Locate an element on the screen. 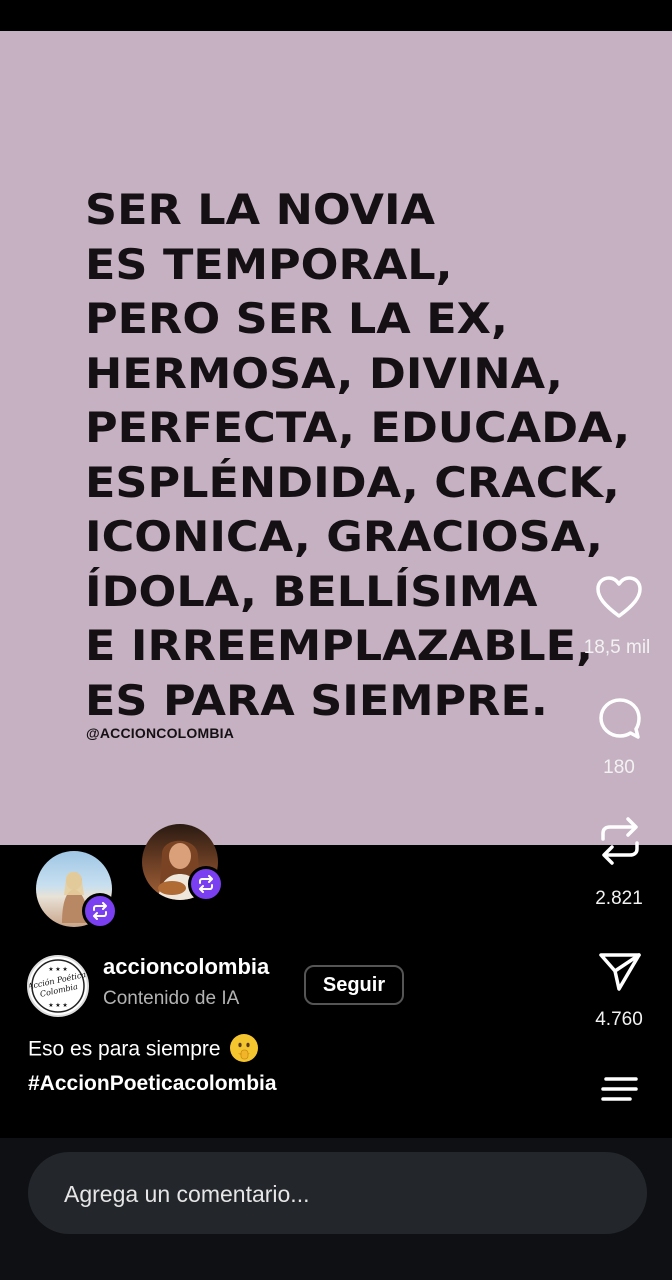  post-caption: Eso es para siempre is located at coordinates (143, 1049).